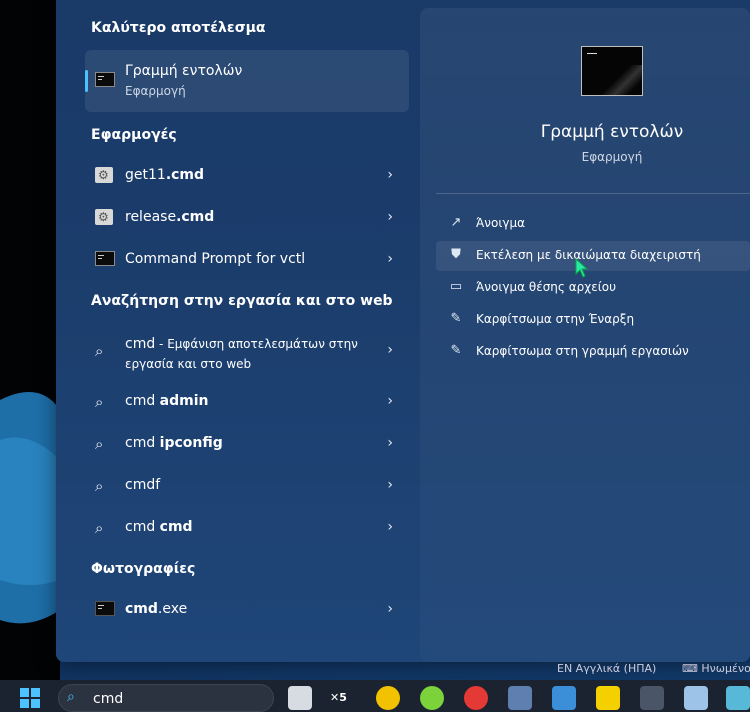 This screenshot has height=712, width=750. Describe the element at coordinates (178, 28) in the screenshot. I see `best-match-heading: Καλύτερο αποτέλεσμα` at that location.